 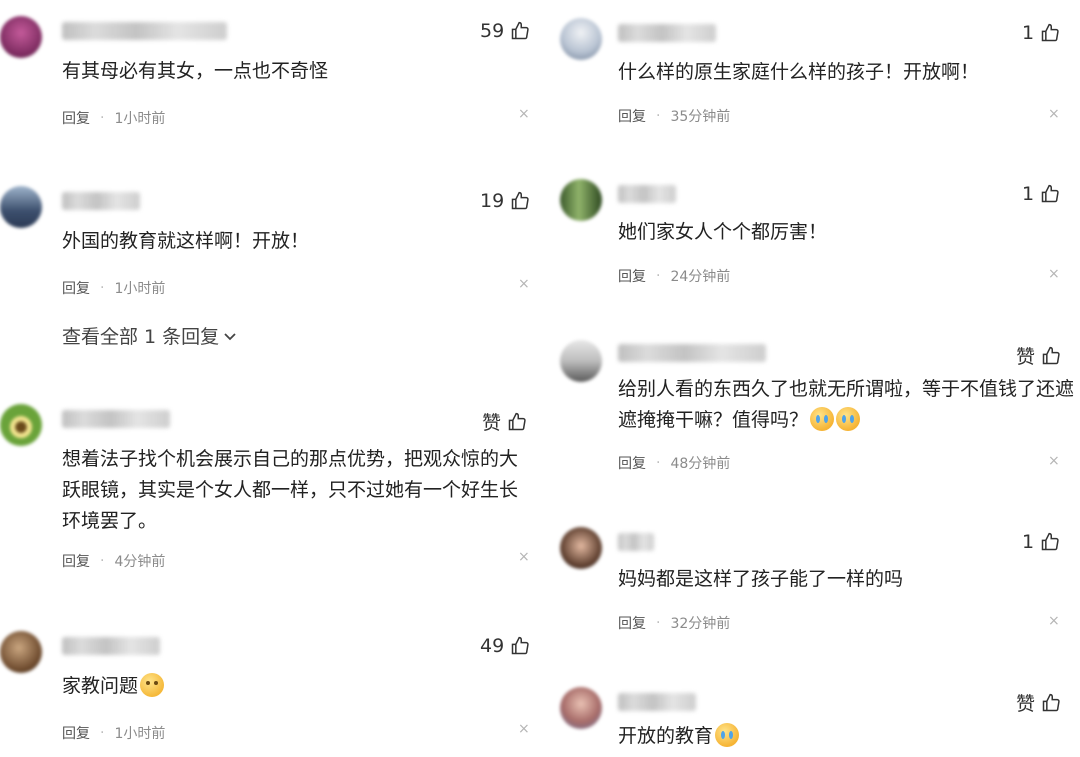 What do you see at coordinates (141, 337) in the screenshot?
I see `view-all-replies-label: 查看全部 1 条回复` at bounding box center [141, 337].